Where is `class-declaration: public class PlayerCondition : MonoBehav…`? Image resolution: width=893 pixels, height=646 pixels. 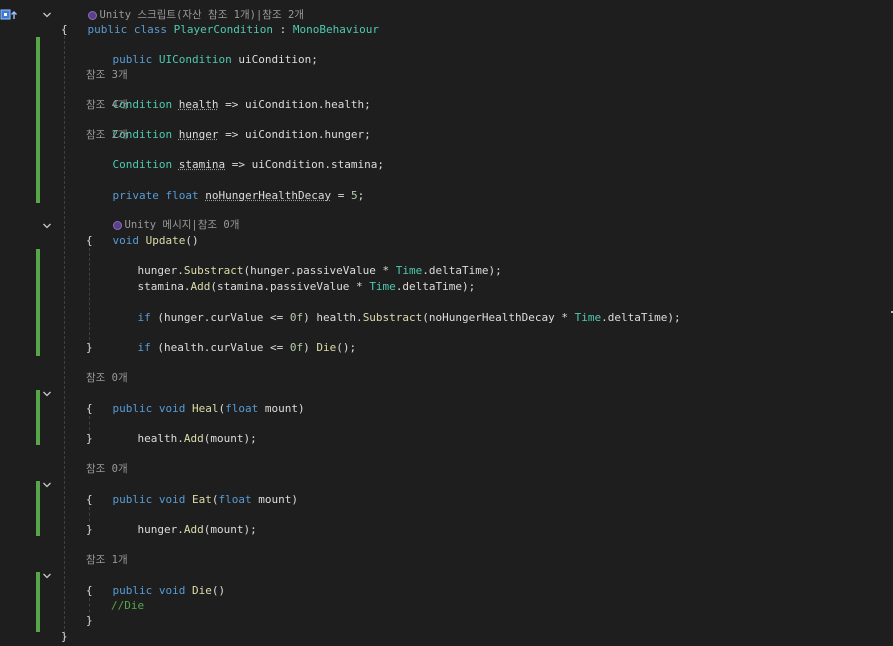
class-declaration: public class PlayerCondition : MonoBehav… is located at coordinates (220, 21).